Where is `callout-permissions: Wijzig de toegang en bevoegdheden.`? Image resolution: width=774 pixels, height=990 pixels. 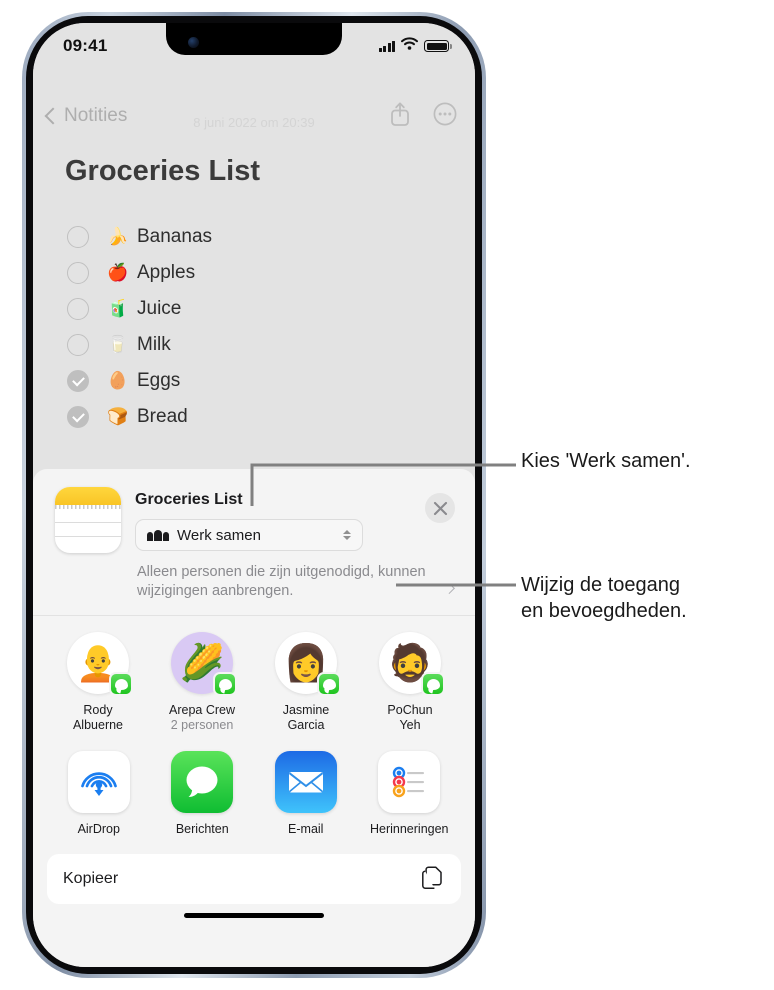
callout-permissions: Wijzig de toegang en bevoegdheden. is located at coordinates (604, 598).